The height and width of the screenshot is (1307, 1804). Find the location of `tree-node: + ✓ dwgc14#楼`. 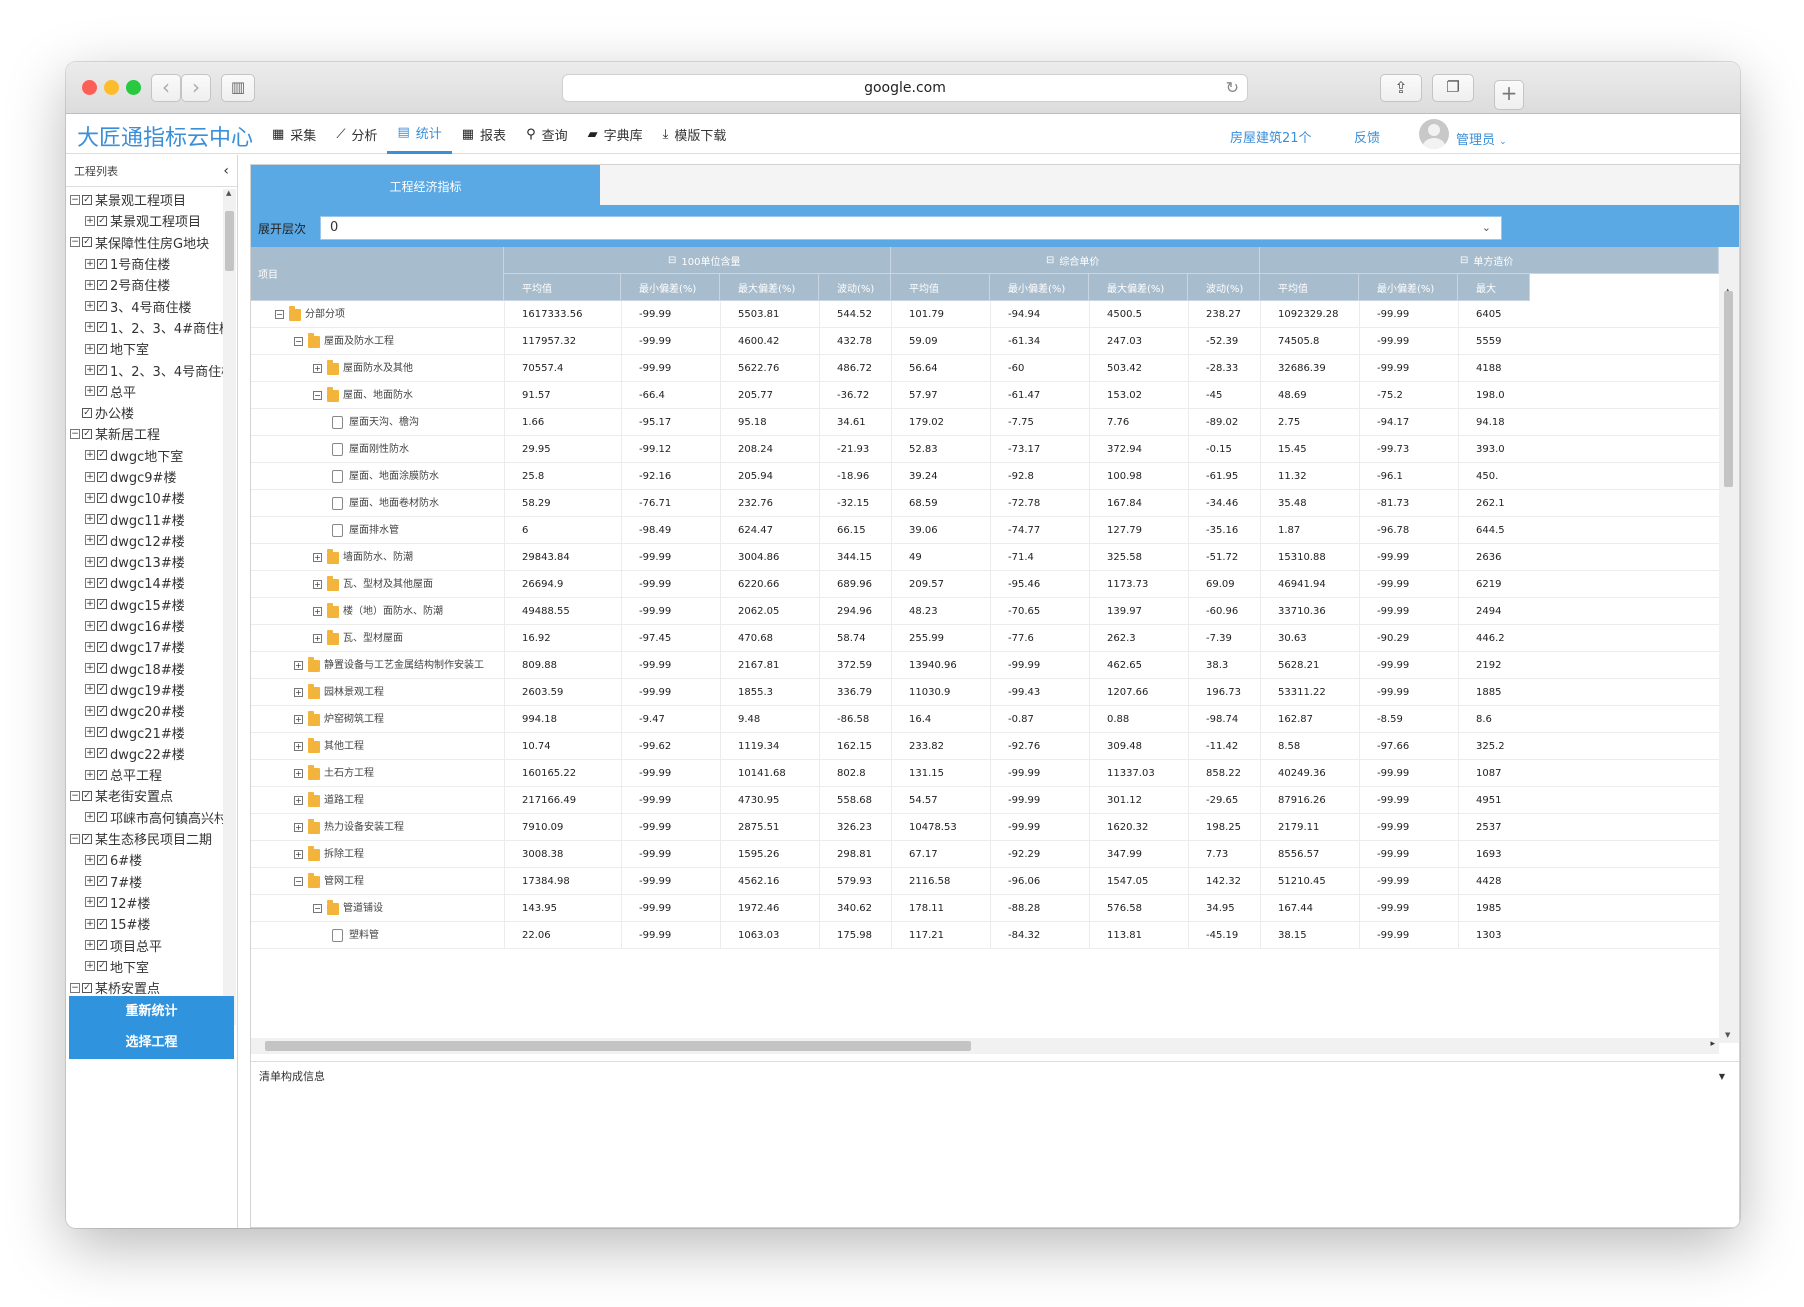

tree-node: + ✓ dwgc14#楼 is located at coordinates (145, 582).